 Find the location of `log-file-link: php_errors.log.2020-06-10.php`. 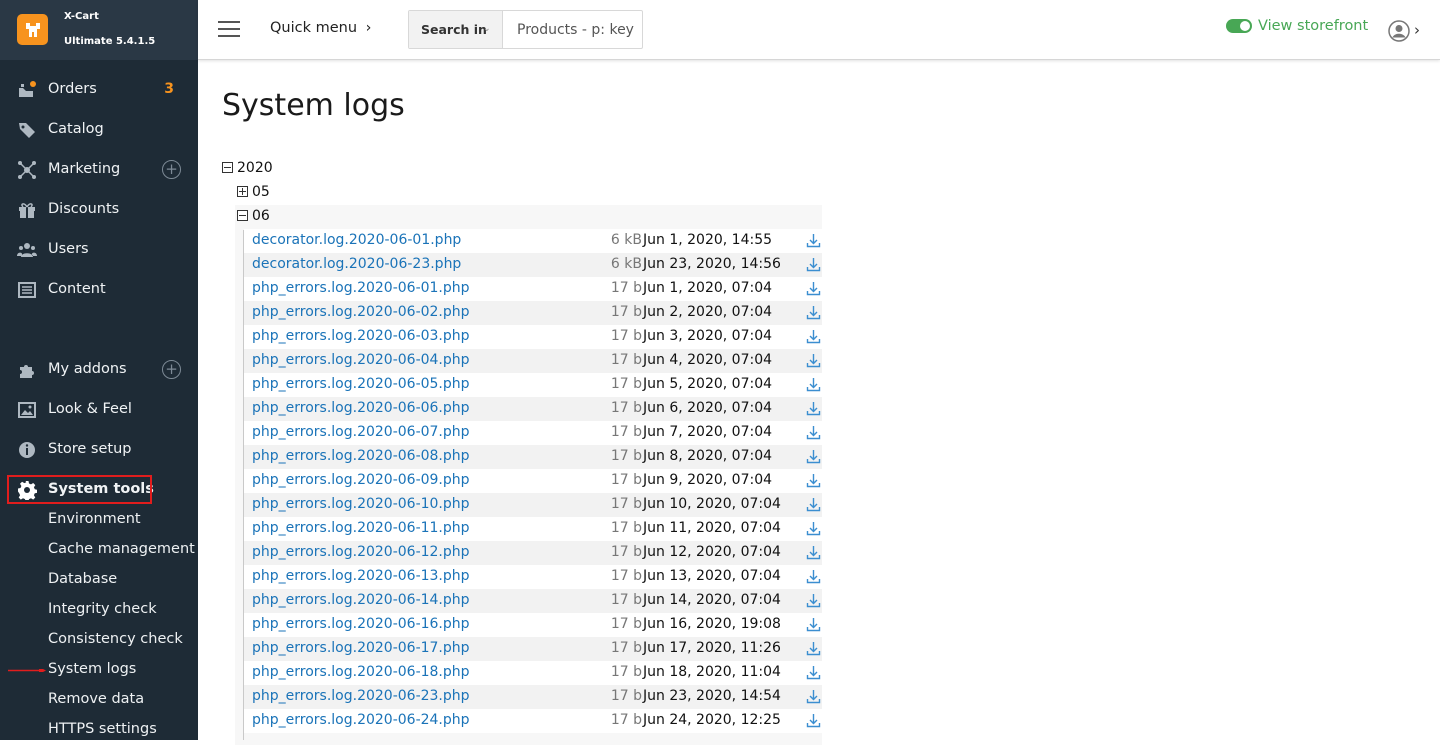

log-file-link: php_errors.log.2020-06-10.php is located at coordinates (361, 504).